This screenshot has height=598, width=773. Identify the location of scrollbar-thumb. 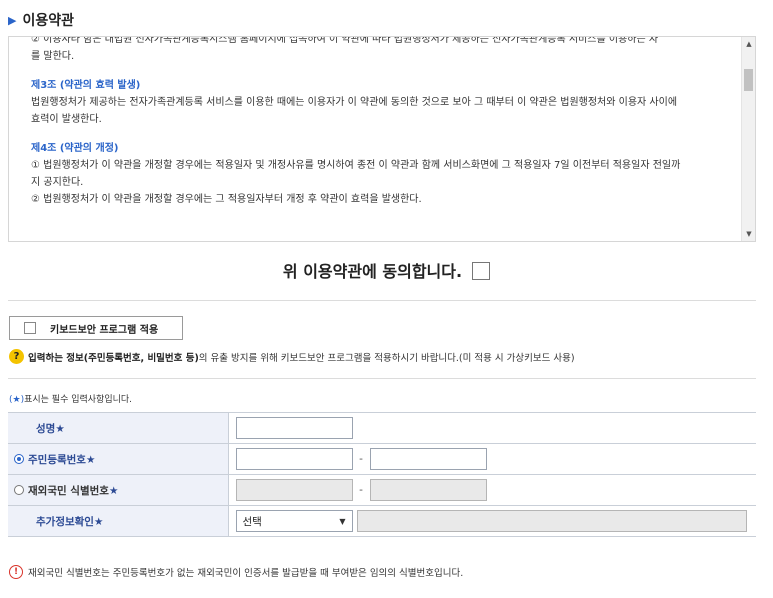
(748, 80).